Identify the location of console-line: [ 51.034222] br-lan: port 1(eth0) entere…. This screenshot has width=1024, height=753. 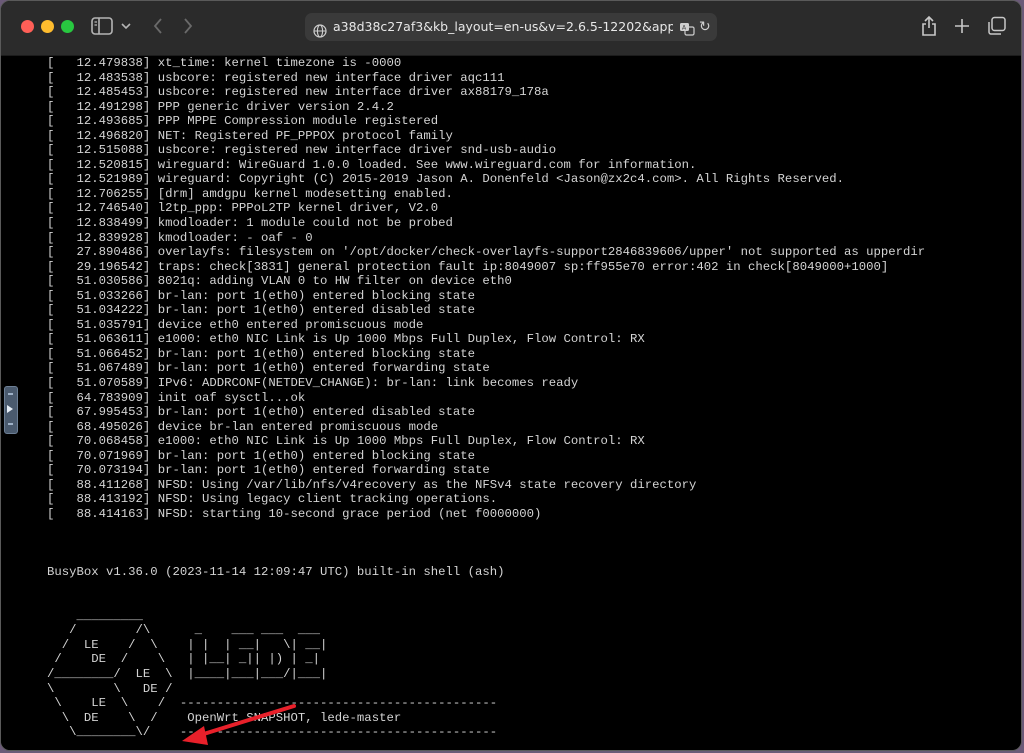
(261, 310).